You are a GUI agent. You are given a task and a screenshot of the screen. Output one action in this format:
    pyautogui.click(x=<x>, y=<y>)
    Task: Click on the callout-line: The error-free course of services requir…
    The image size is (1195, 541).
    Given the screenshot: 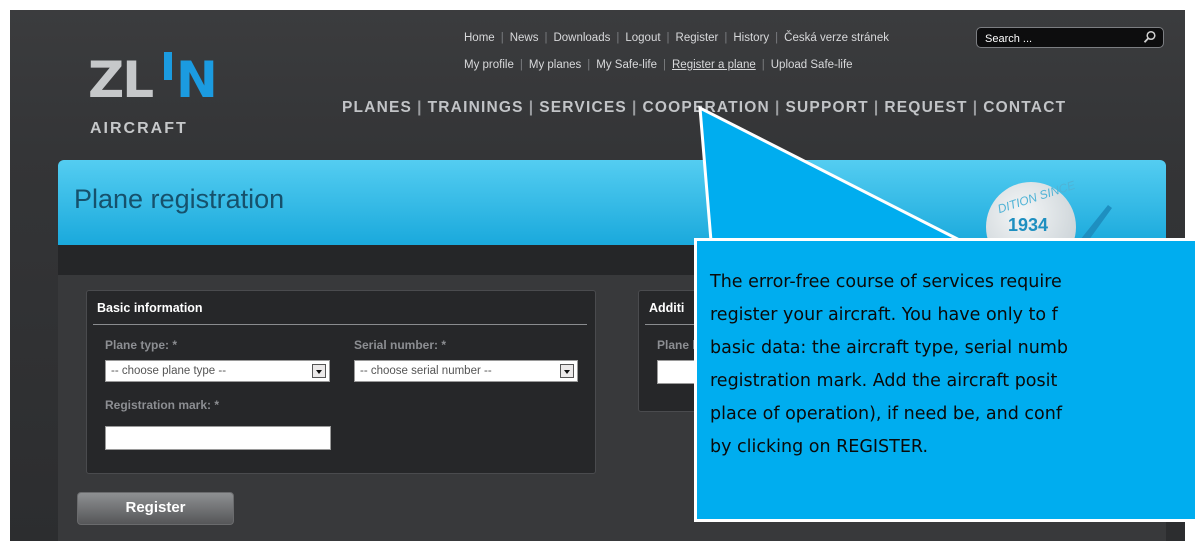 What is the action you would take?
    pyautogui.click(x=886, y=282)
    